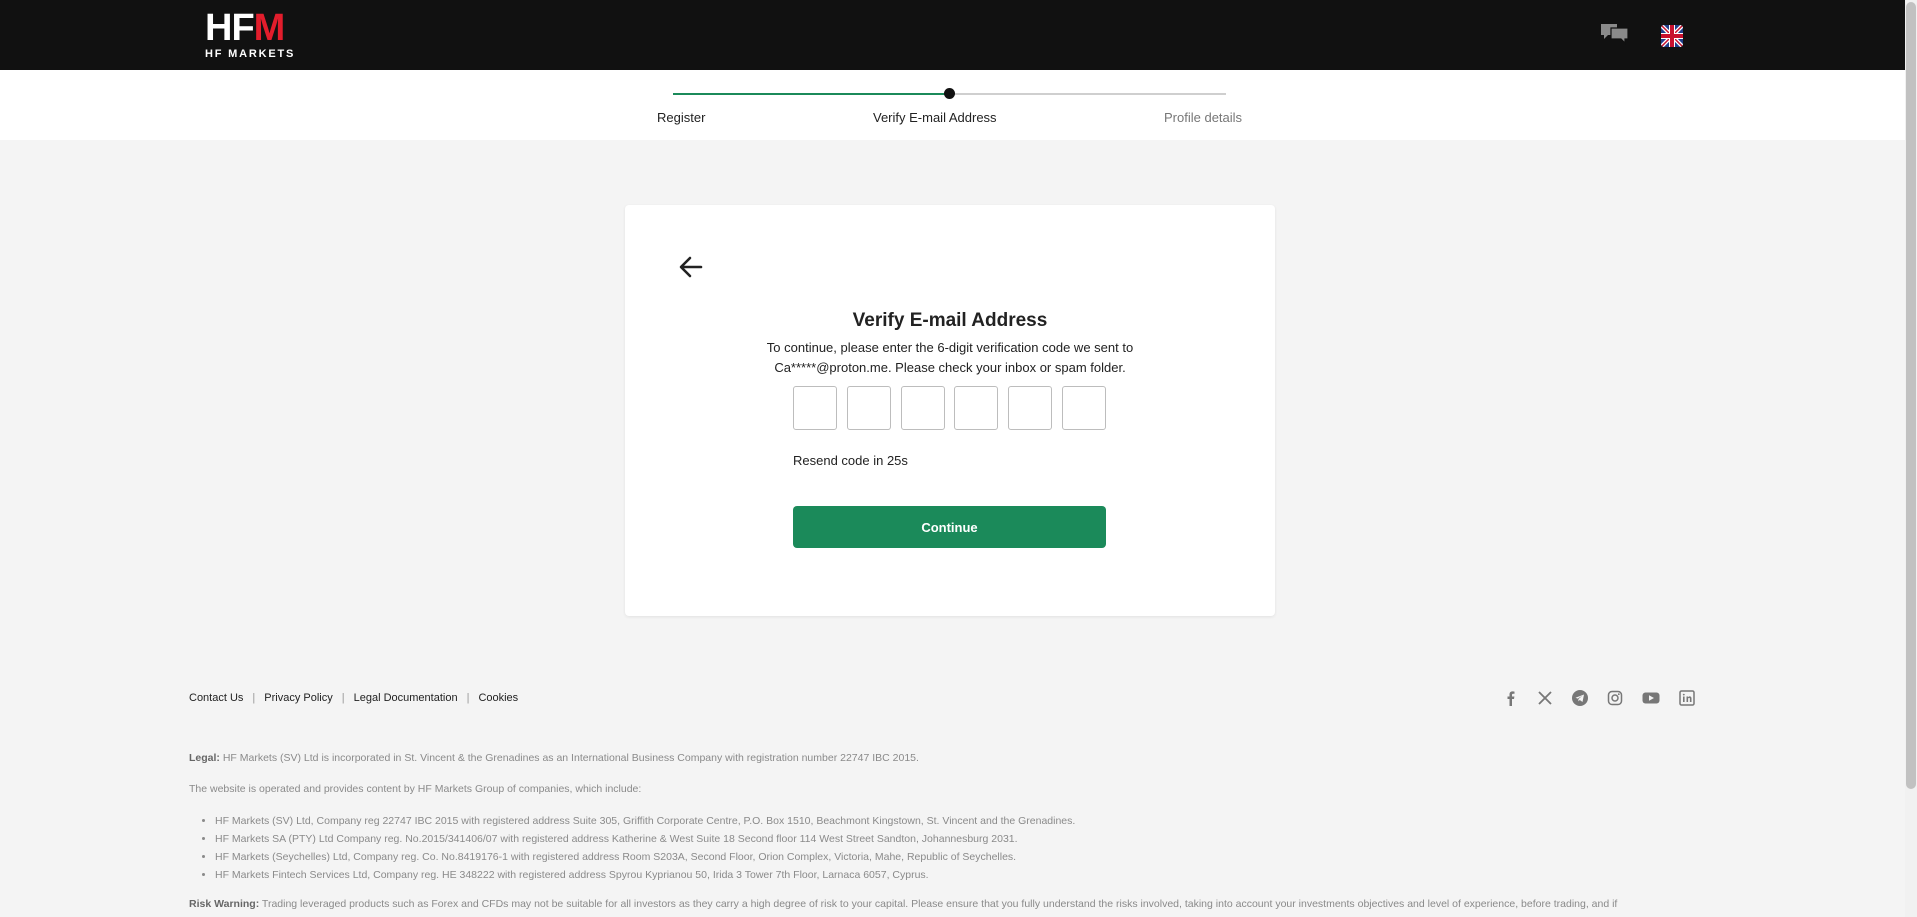 This screenshot has height=917, width=1917. What do you see at coordinates (406, 698) in the screenshot?
I see `legal-documentation-link: Legal Documentation` at bounding box center [406, 698].